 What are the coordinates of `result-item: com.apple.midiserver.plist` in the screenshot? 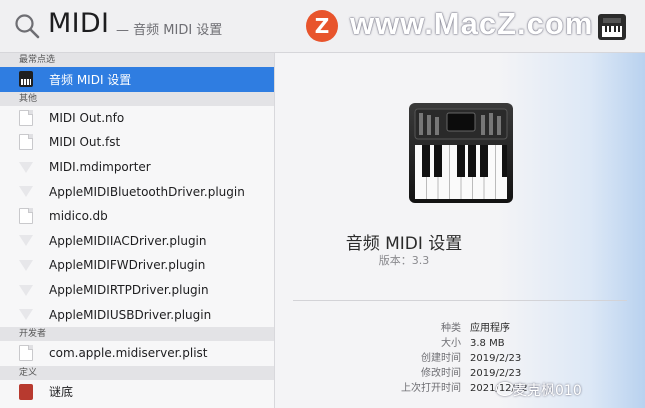 It's located at (137, 353).